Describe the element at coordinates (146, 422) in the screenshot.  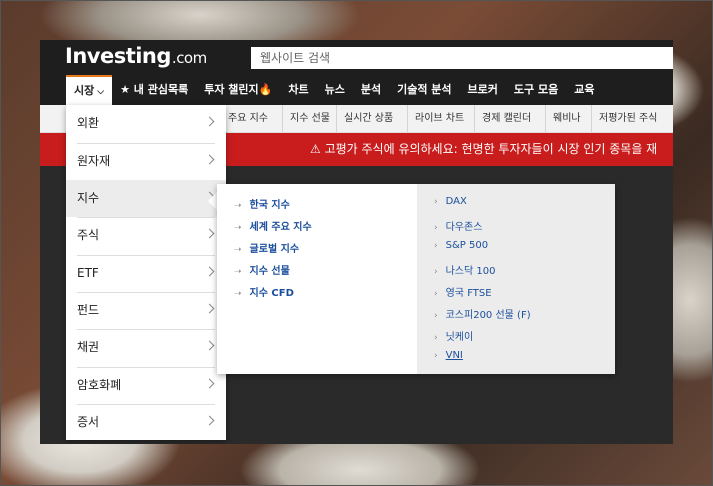
I see `menu-item-certificates: 증서` at that location.